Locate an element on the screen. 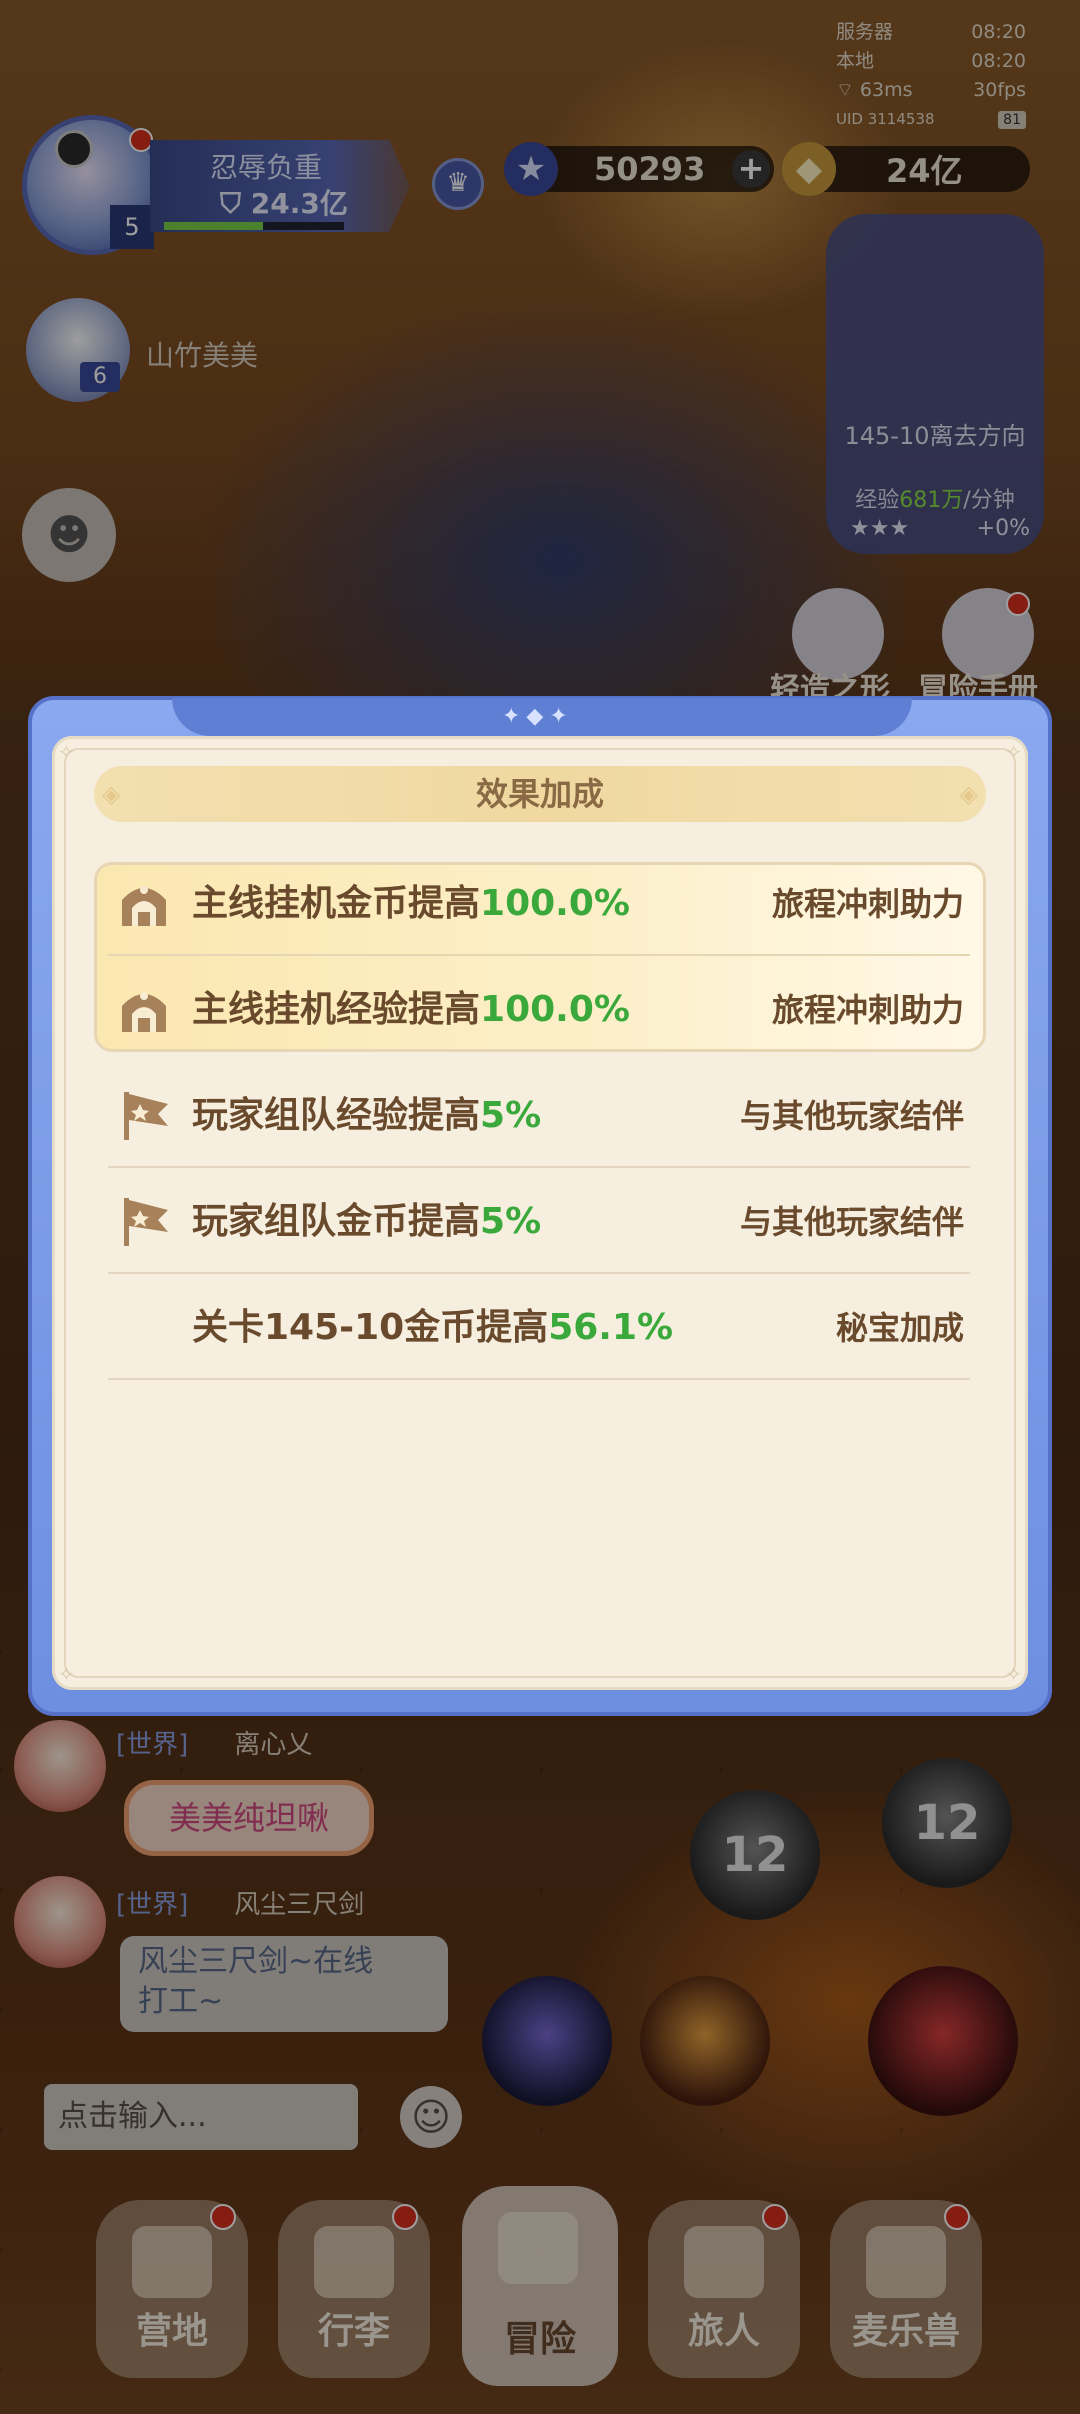 The width and height of the screenshot is (1080, 2414). bonus-row: 主线挂机金币提高100.0% 旅程冲刺助力 is located at coordinates (539, 904).